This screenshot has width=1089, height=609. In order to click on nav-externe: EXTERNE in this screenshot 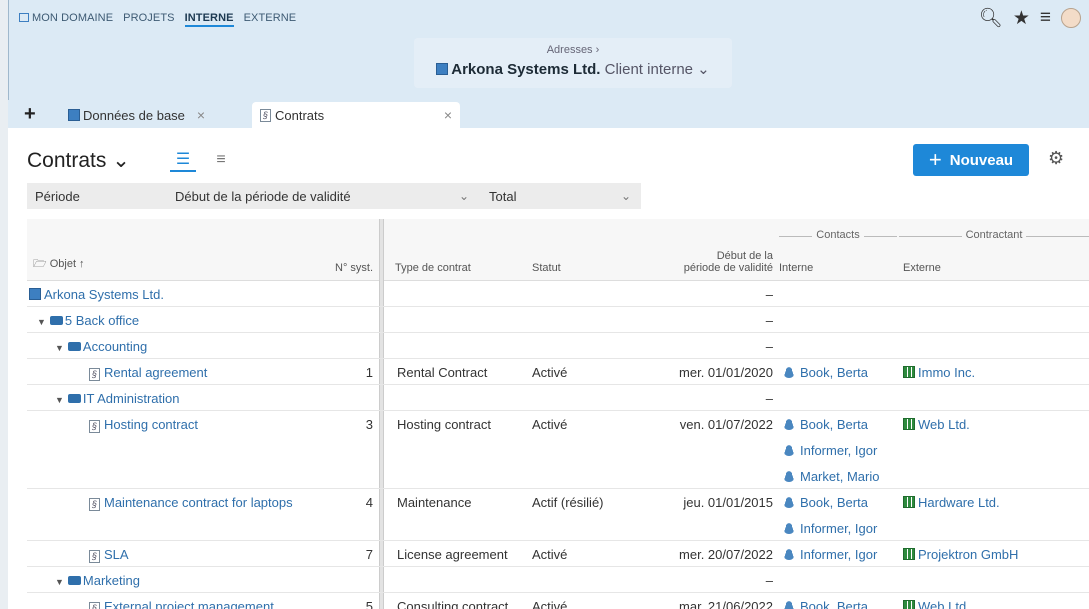, I will do `click(270, 19)`.